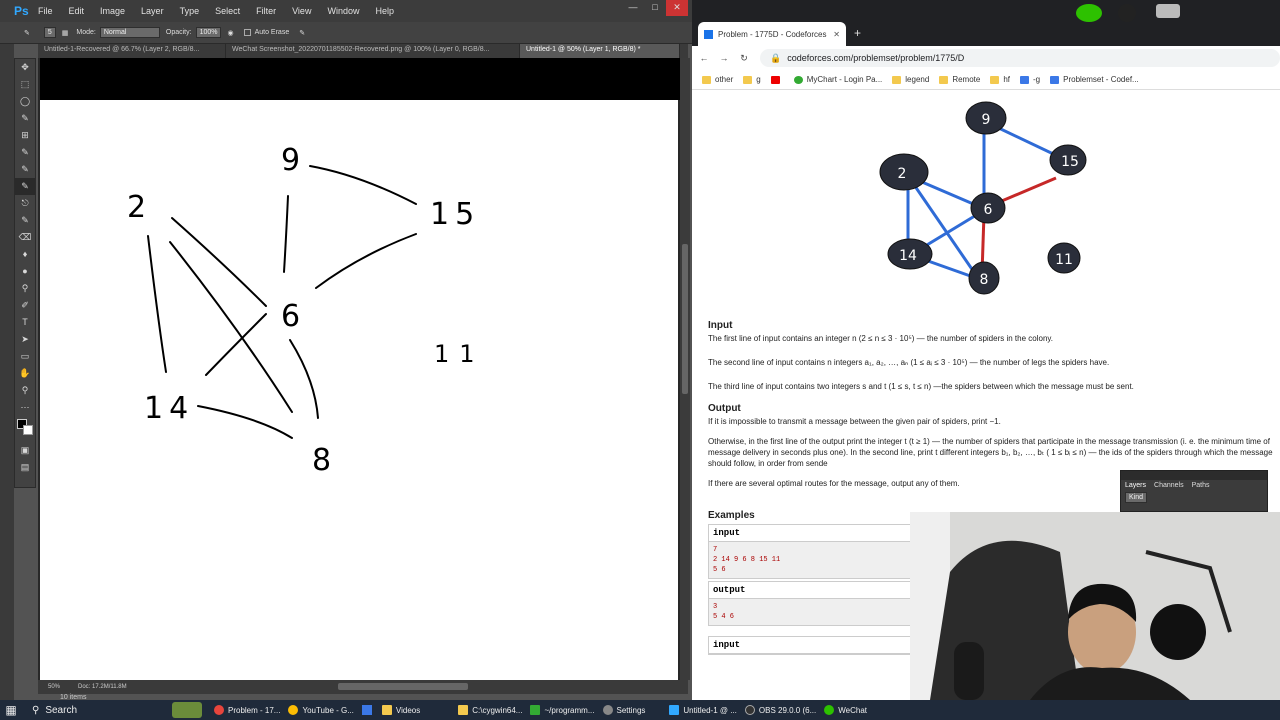  I want to click on taskbar-settings: Settings, so click(623, 710).